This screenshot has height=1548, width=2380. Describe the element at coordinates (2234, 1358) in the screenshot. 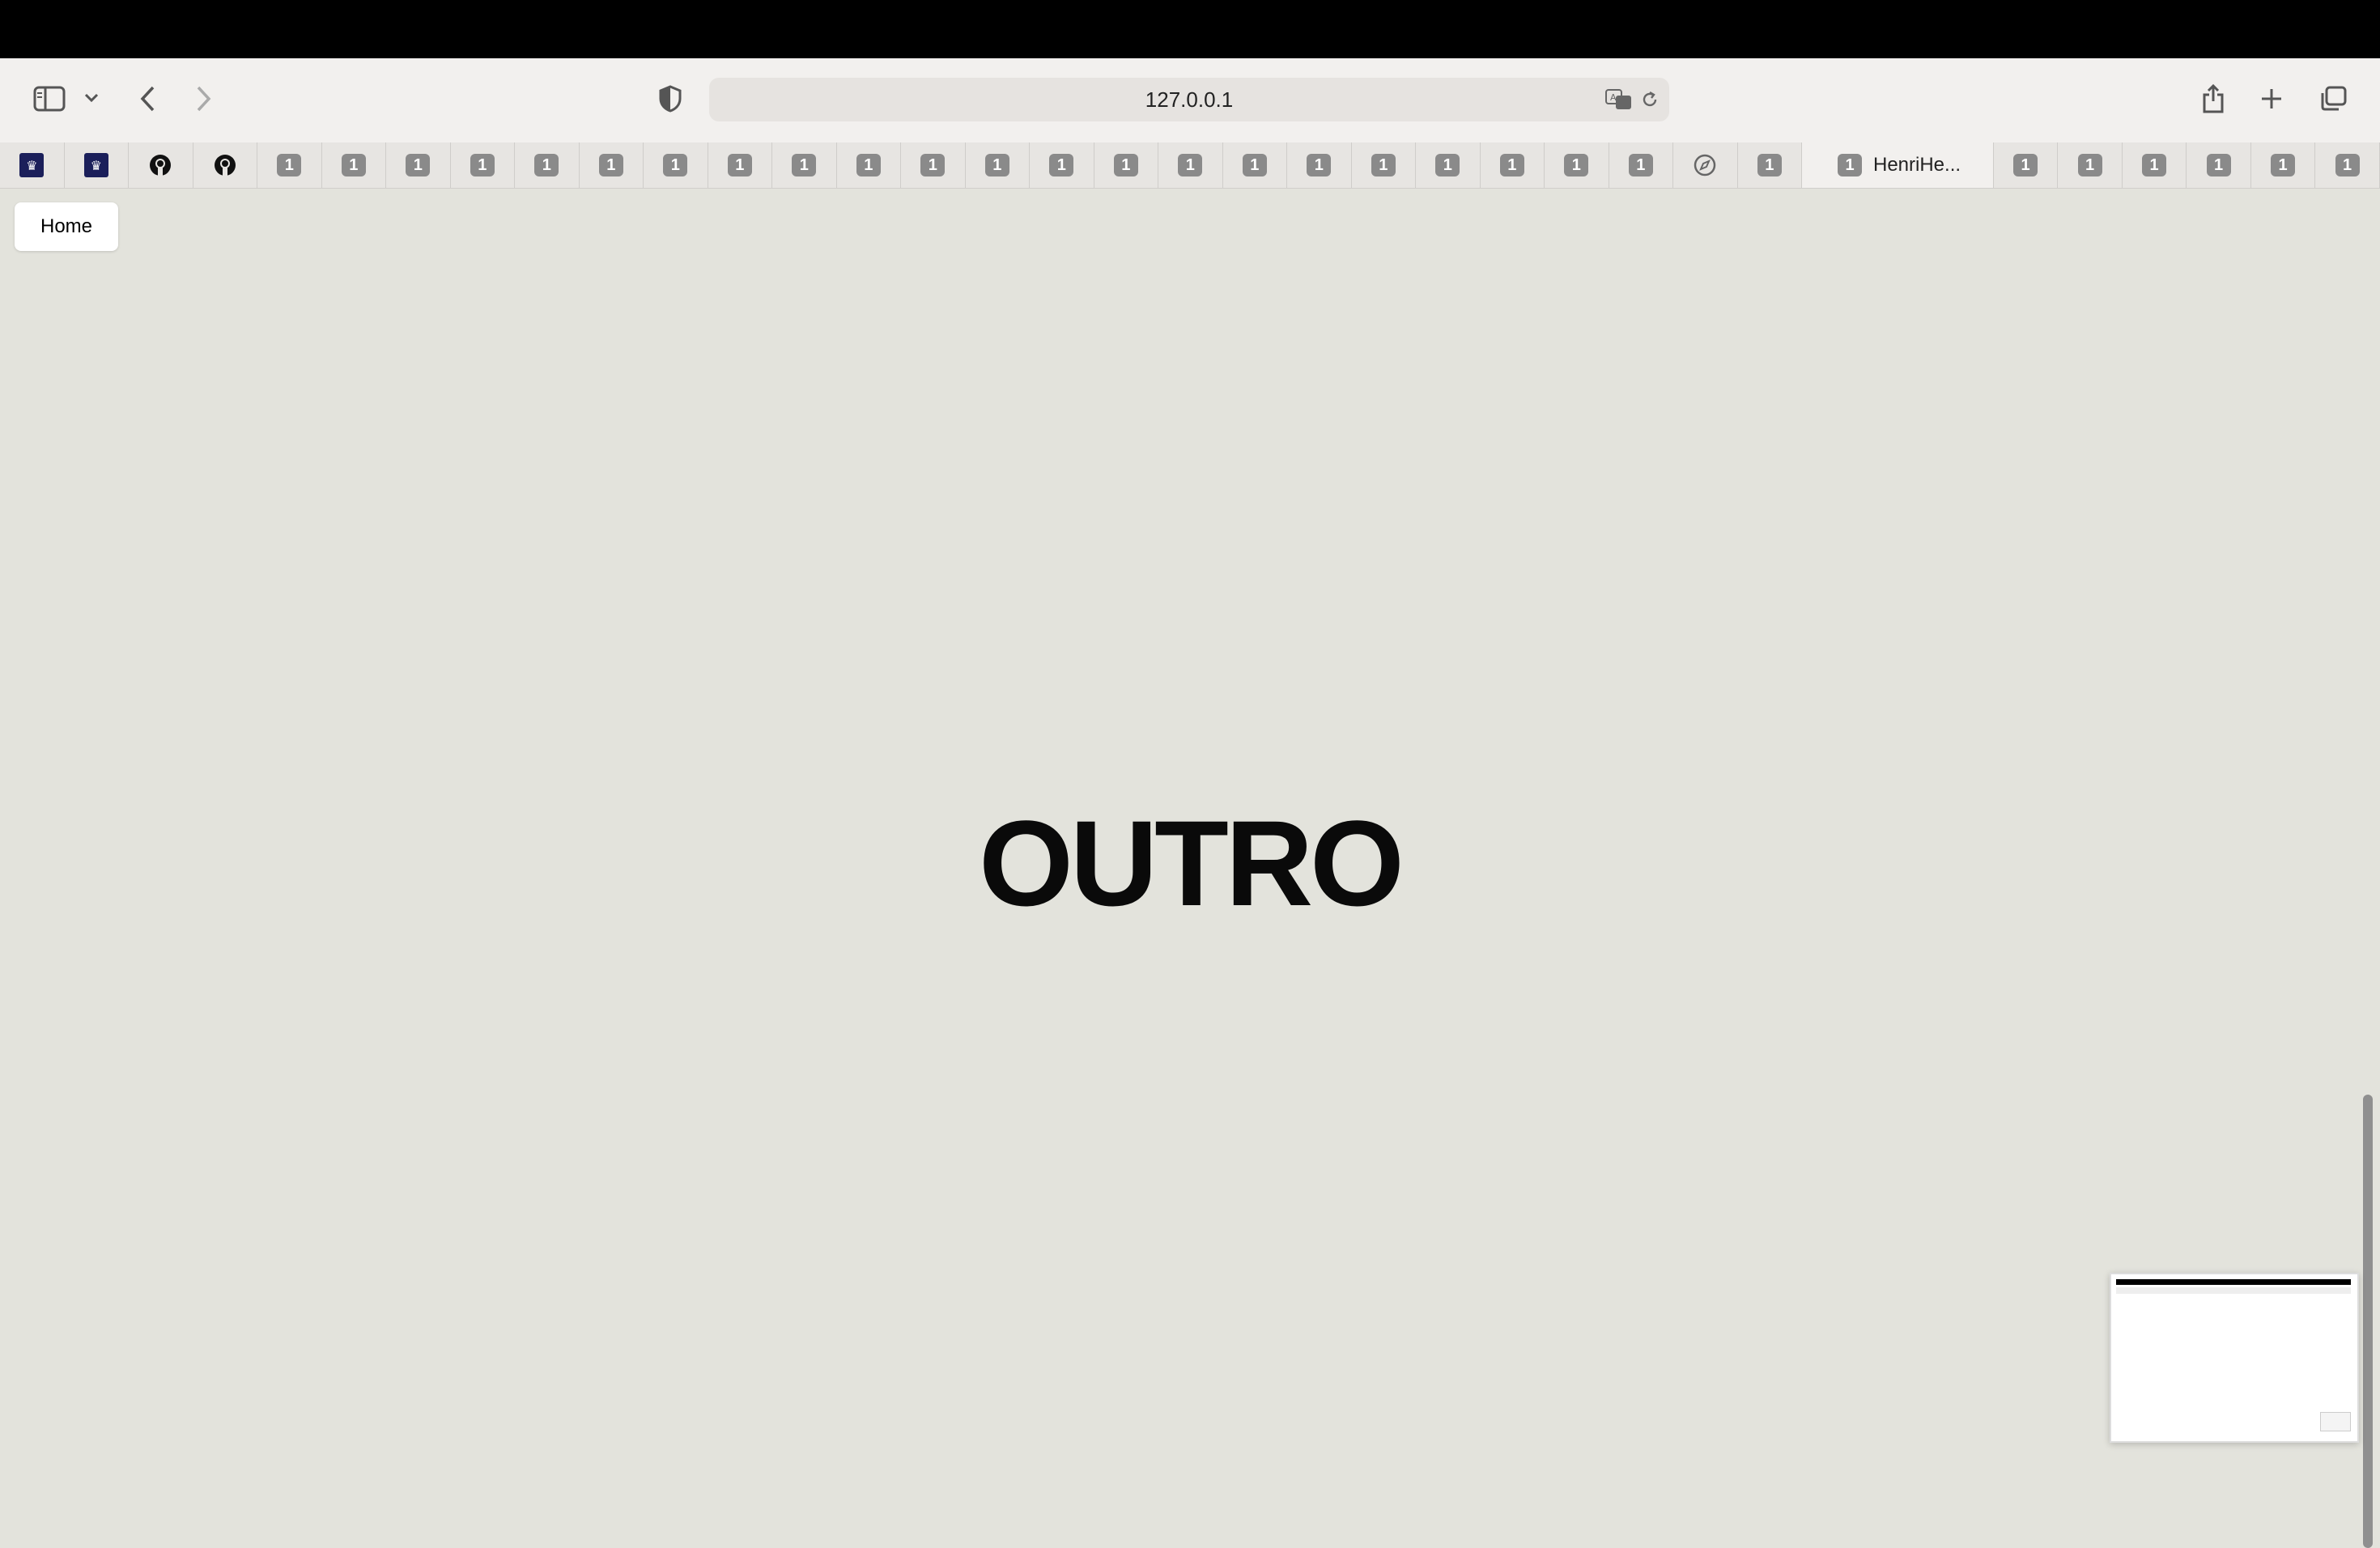

I see `screenshot-preview-thumbnail` at that location.